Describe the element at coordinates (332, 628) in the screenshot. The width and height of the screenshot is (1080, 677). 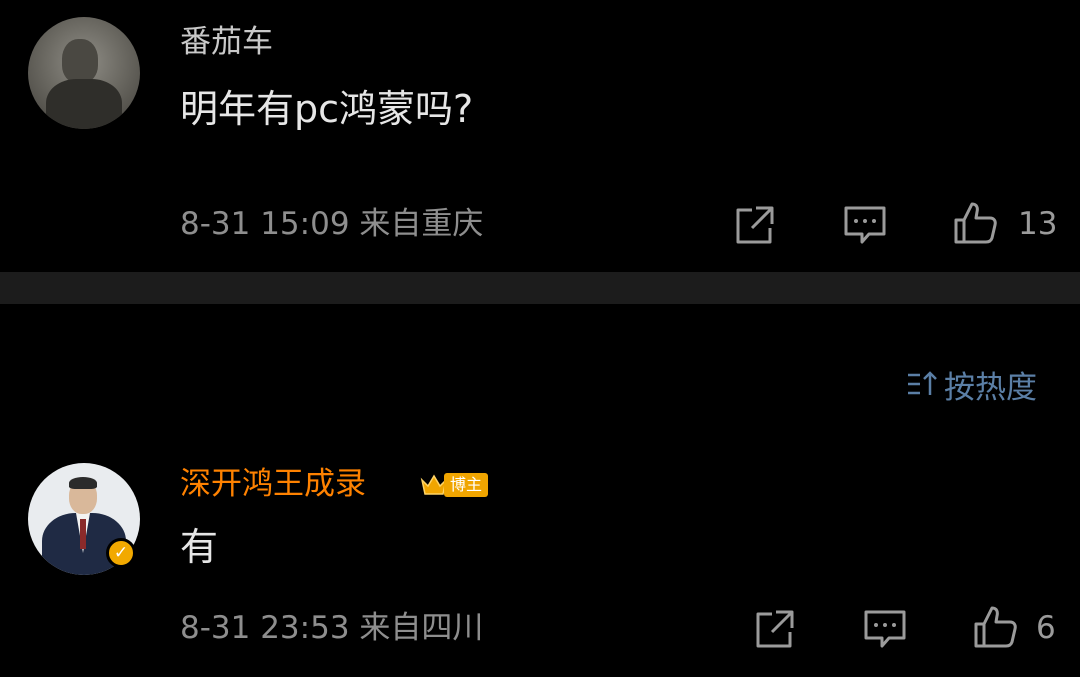
I see `comment-meta: 8-31 23:53 来自四川` at that location.